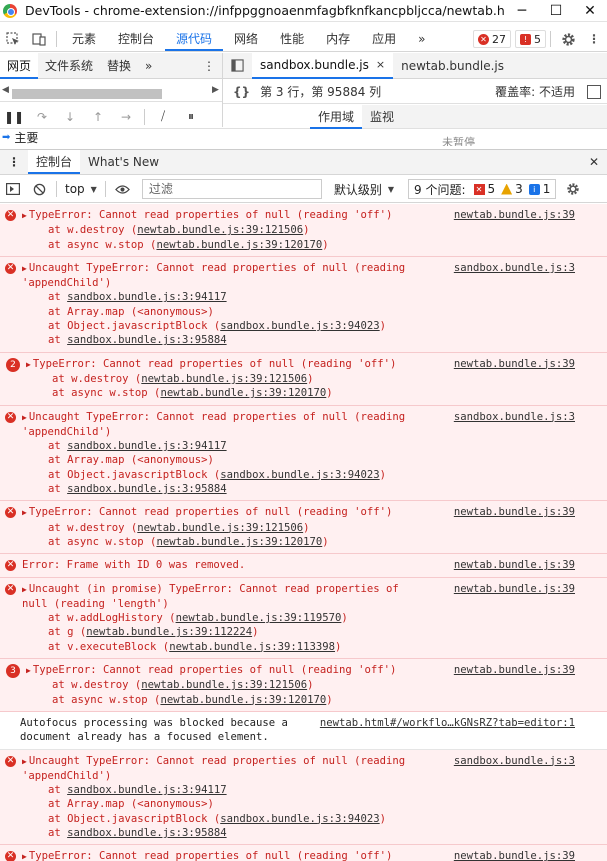 Image resolution: width=607 pixels, height=861 pixels. Describe the element at coordinates (522, 11) in the screenshot. I see `minimize-button: ─` at that location.